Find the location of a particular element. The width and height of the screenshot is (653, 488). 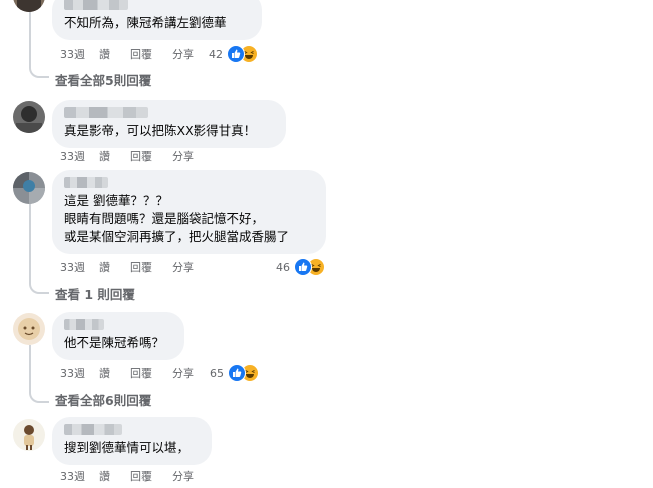

view-replies-link: 查看全部5則回覆 is located at coordinates (103, 79).